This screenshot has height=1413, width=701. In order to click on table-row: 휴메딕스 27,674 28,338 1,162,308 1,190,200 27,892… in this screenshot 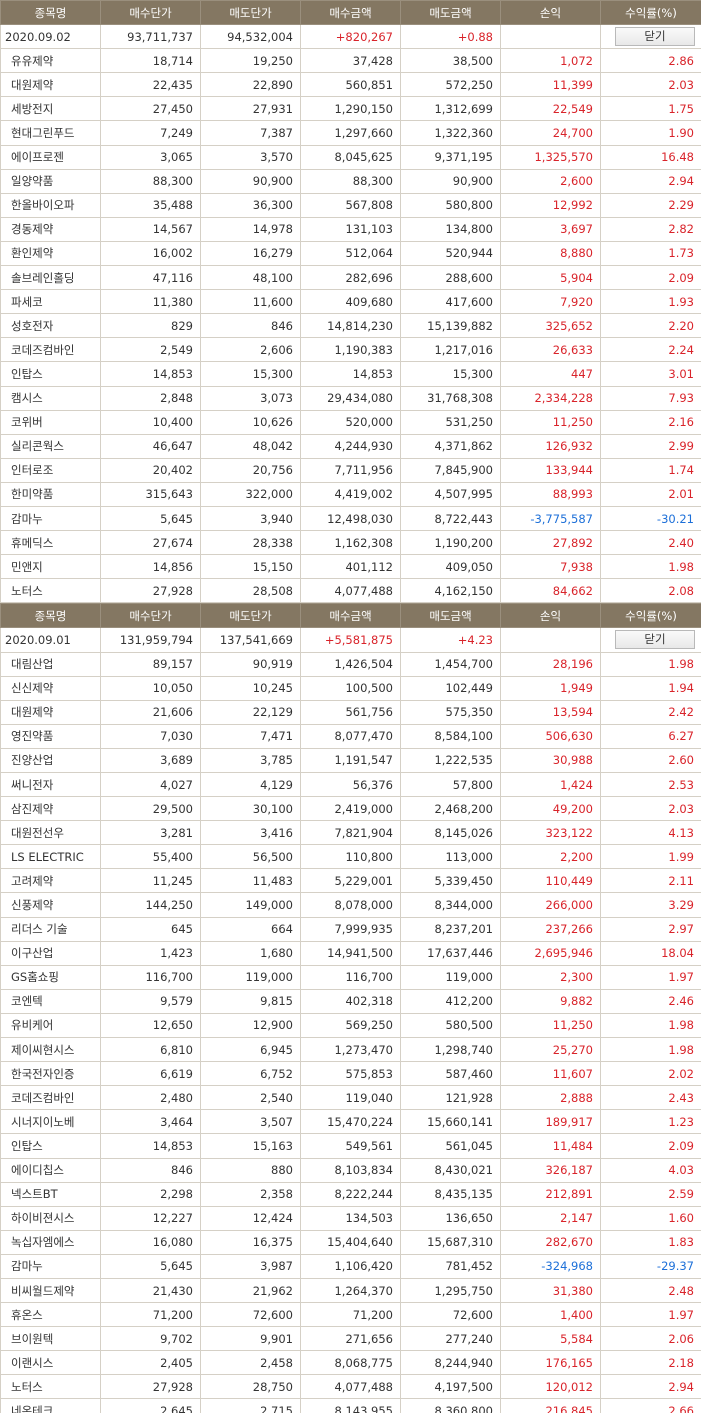, I will do `click(350, 543)`.